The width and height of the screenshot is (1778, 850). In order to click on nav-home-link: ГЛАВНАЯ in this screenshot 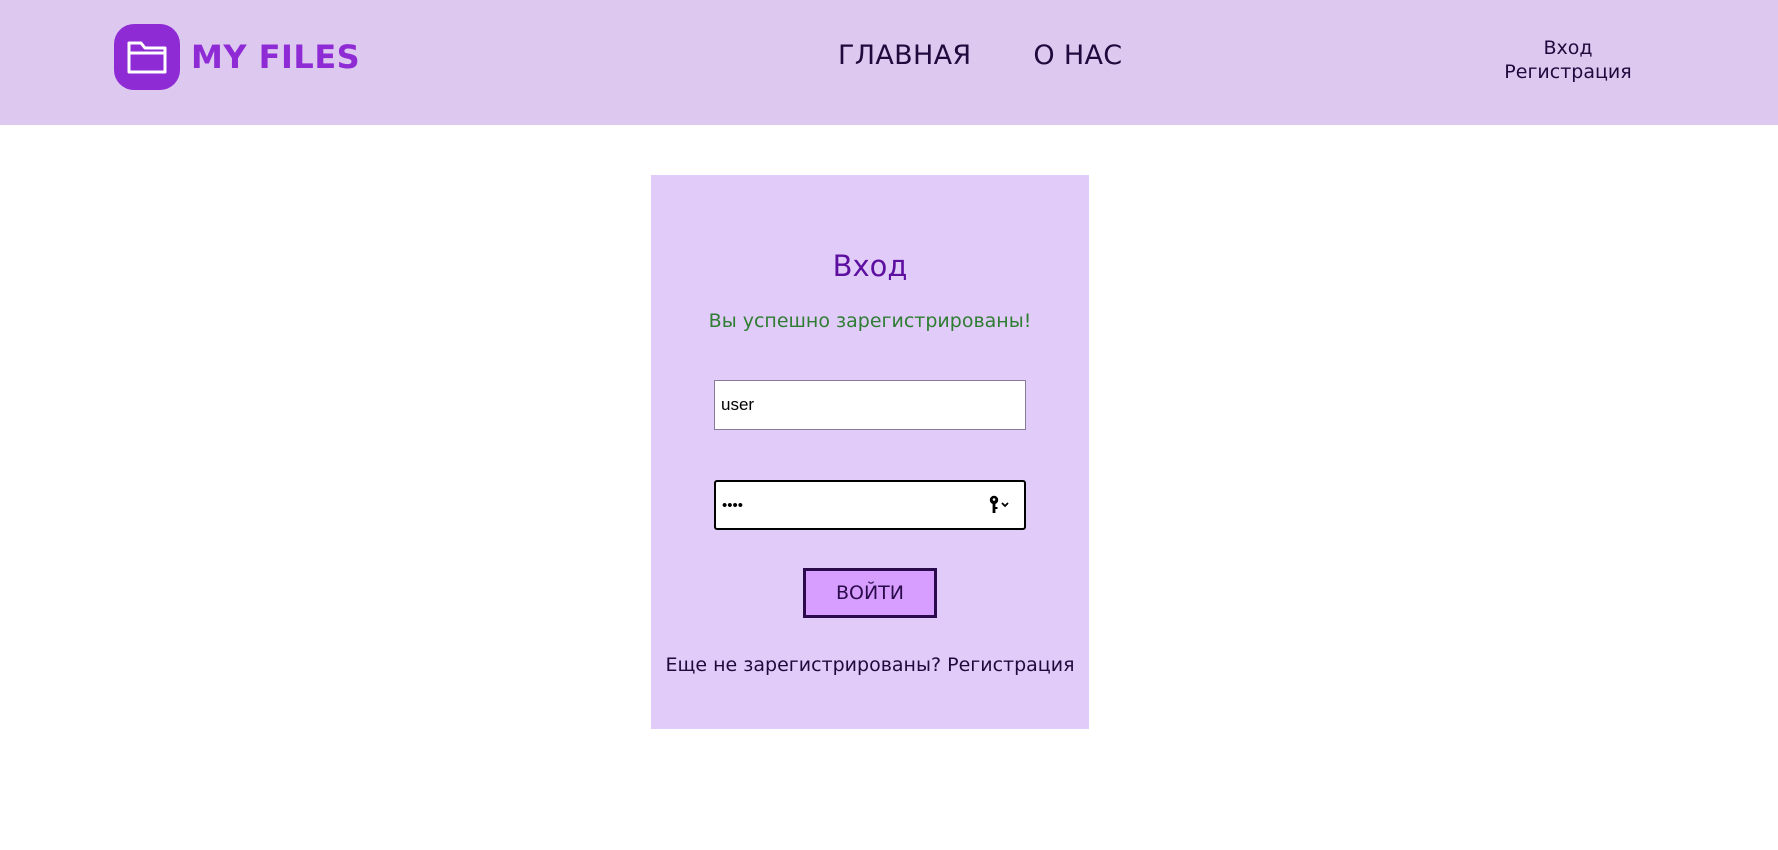, I will do `click(904, 55)`.